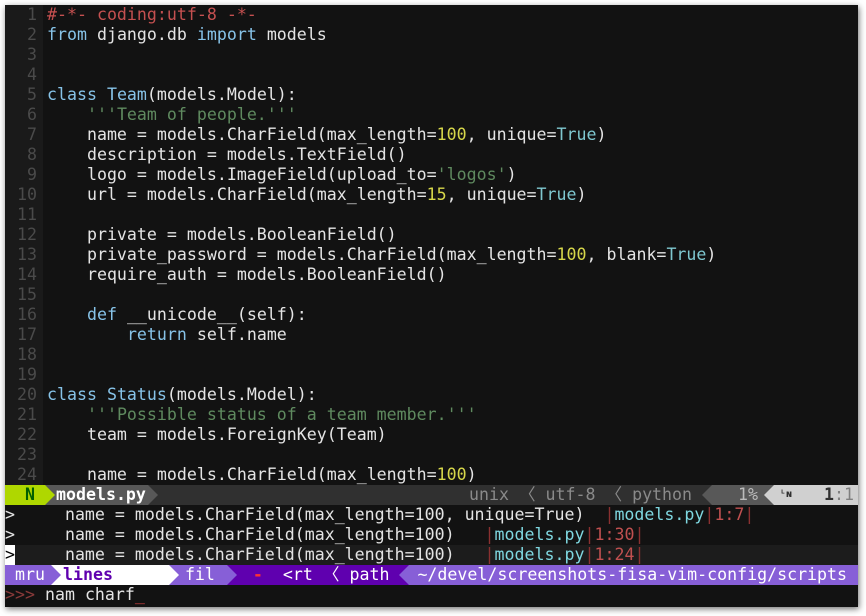  I want to click on code-line: 17 return self.name, so click(431, 335).